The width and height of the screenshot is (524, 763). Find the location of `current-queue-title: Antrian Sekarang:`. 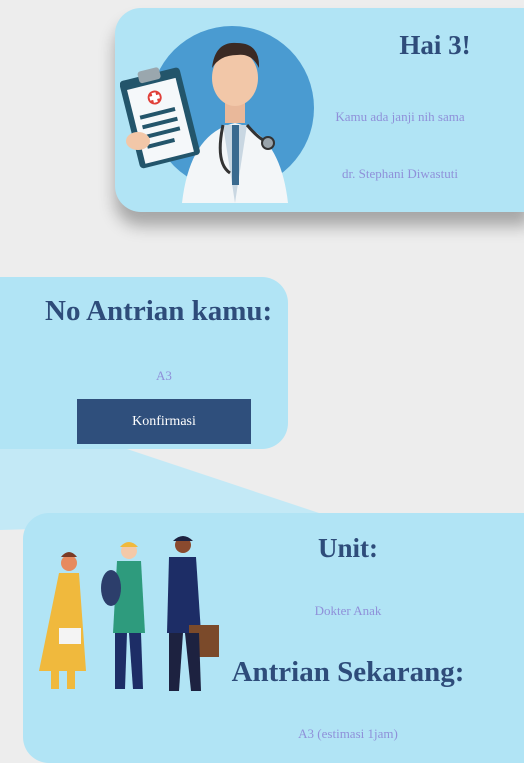

current-queue-title: Antrian Sekarang: is located at coordinates (348, 672).